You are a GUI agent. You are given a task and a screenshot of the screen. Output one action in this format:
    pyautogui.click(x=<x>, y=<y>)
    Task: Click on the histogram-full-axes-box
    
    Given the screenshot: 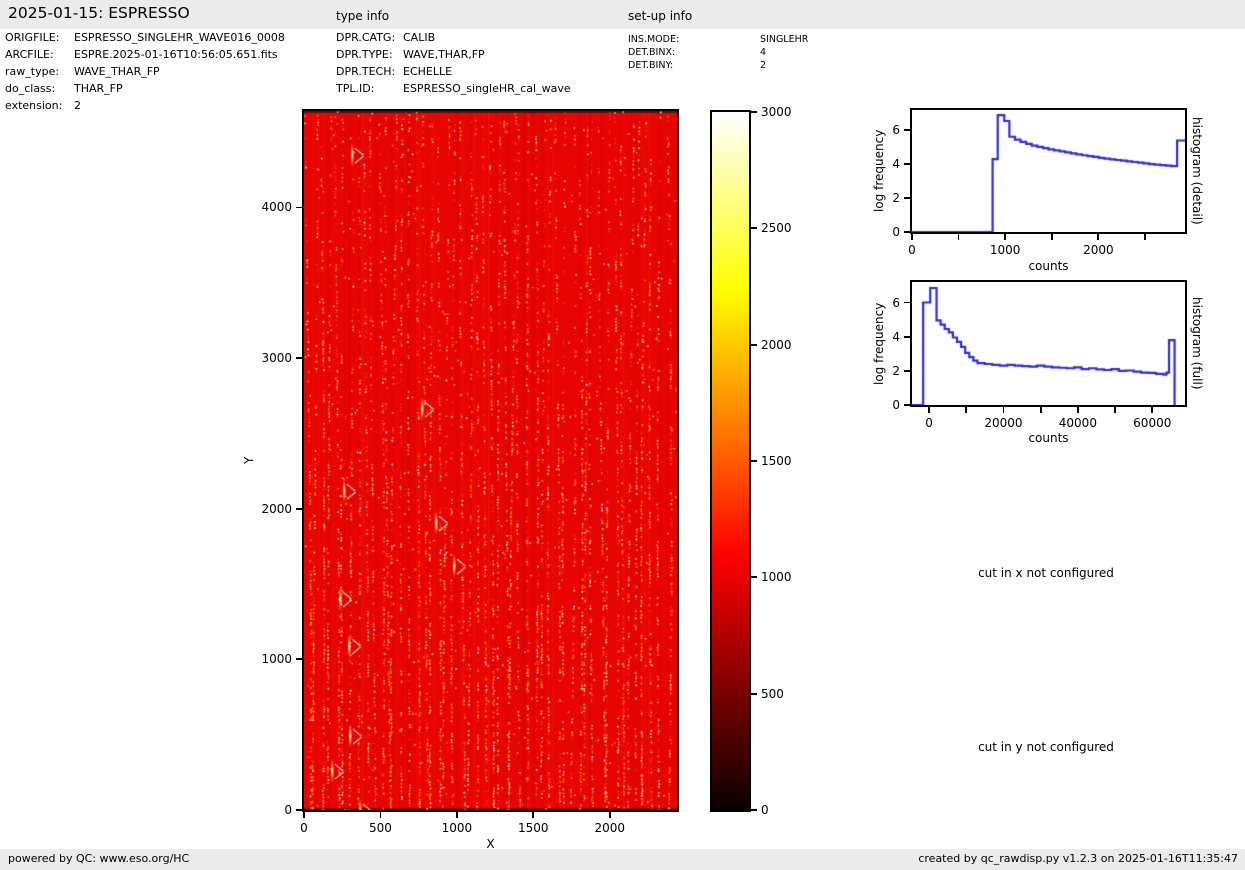 What is the action you would take?
    pyautogui.click(x=1048, y=343)
    